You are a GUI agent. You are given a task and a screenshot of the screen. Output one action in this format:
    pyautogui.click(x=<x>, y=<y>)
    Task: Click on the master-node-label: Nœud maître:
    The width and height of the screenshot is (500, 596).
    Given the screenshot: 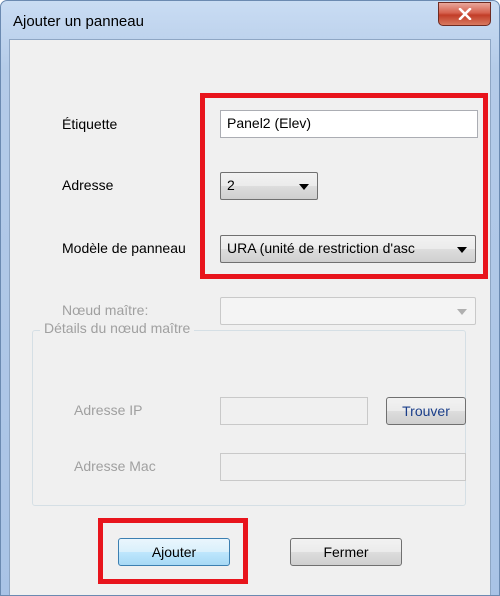 What is the action you would take?
    pyautogui.click(x=105, y=310)
    